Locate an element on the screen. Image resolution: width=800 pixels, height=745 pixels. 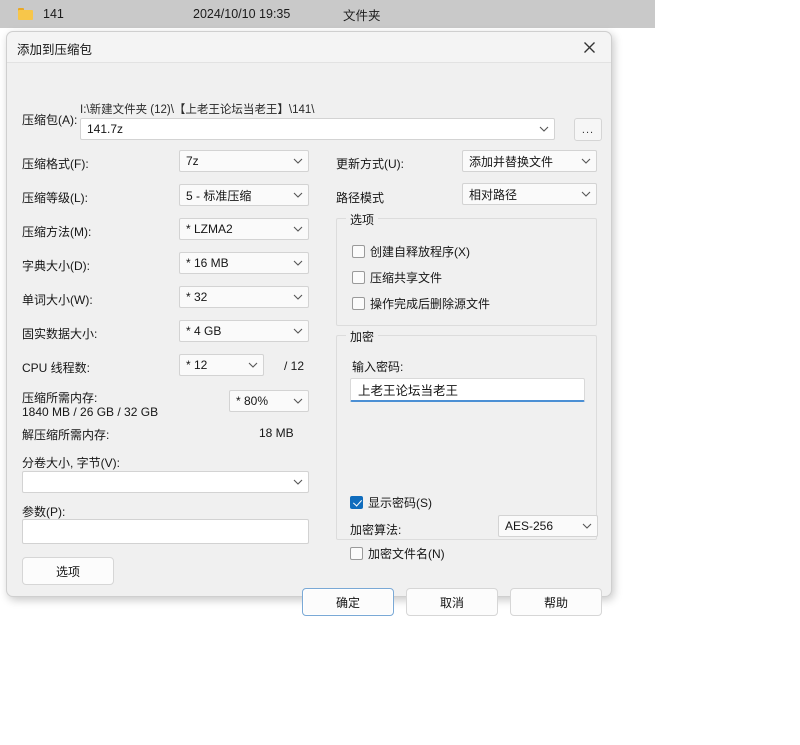
cpu-threads-label: CPU 线程数: is located at coordinates (56, 368).